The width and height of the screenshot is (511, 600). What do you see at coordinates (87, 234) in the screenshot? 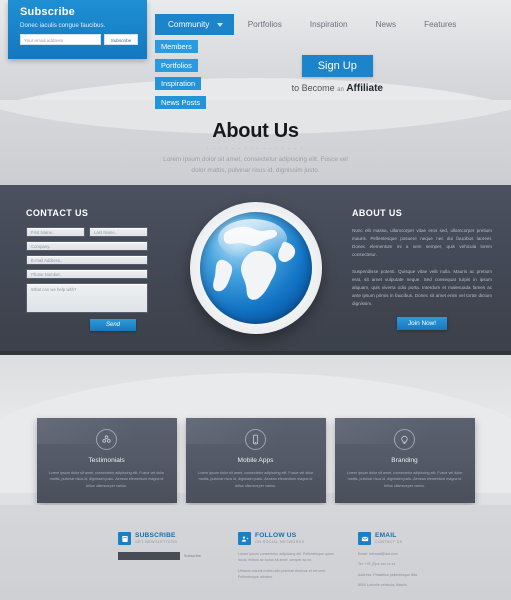
I see `name-field-row: First Name.. Last Name..` at bounding box center [87, 234].